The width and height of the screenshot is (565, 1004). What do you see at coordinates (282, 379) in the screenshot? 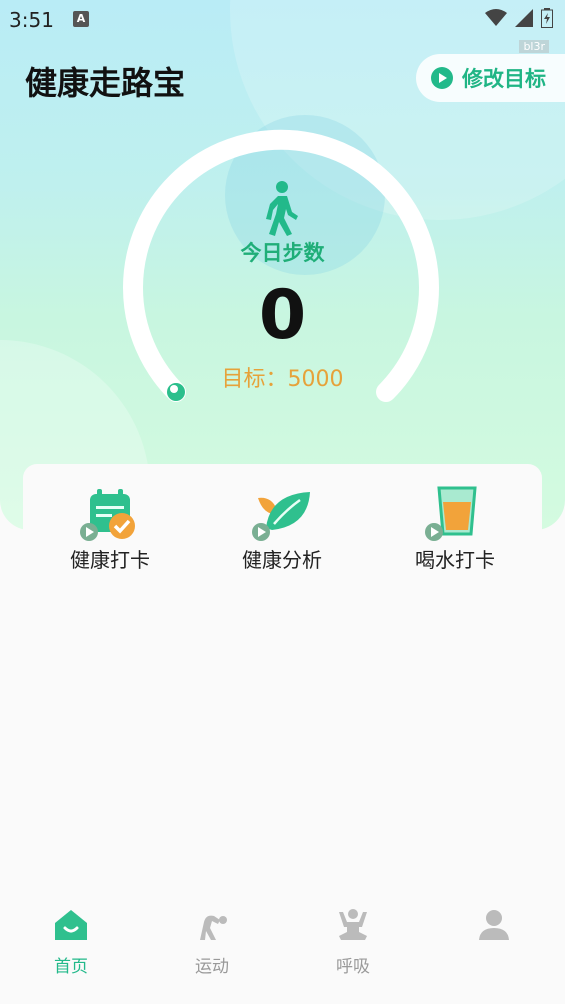
I see `goal-text: 目标：5000` at bounding box center [282, 379].